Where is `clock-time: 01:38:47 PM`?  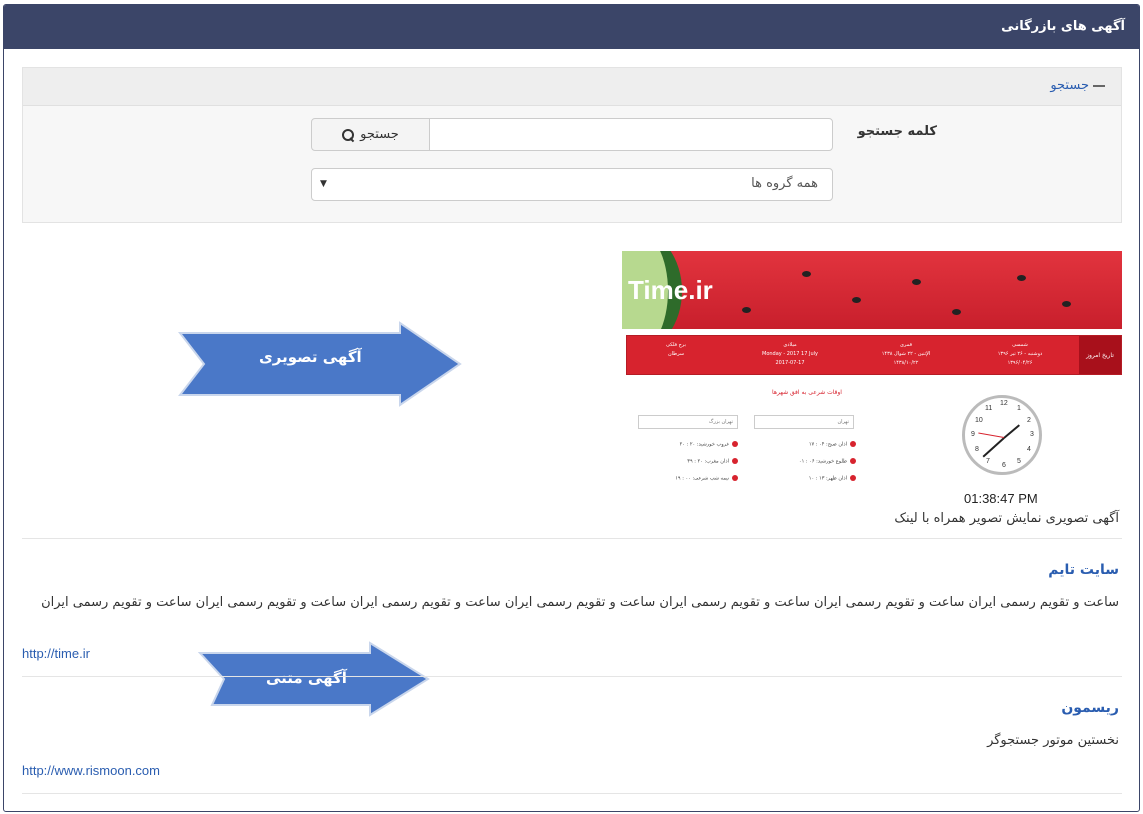
clock-time: 01:38:47 PM is located at coordinates (1001, 498).